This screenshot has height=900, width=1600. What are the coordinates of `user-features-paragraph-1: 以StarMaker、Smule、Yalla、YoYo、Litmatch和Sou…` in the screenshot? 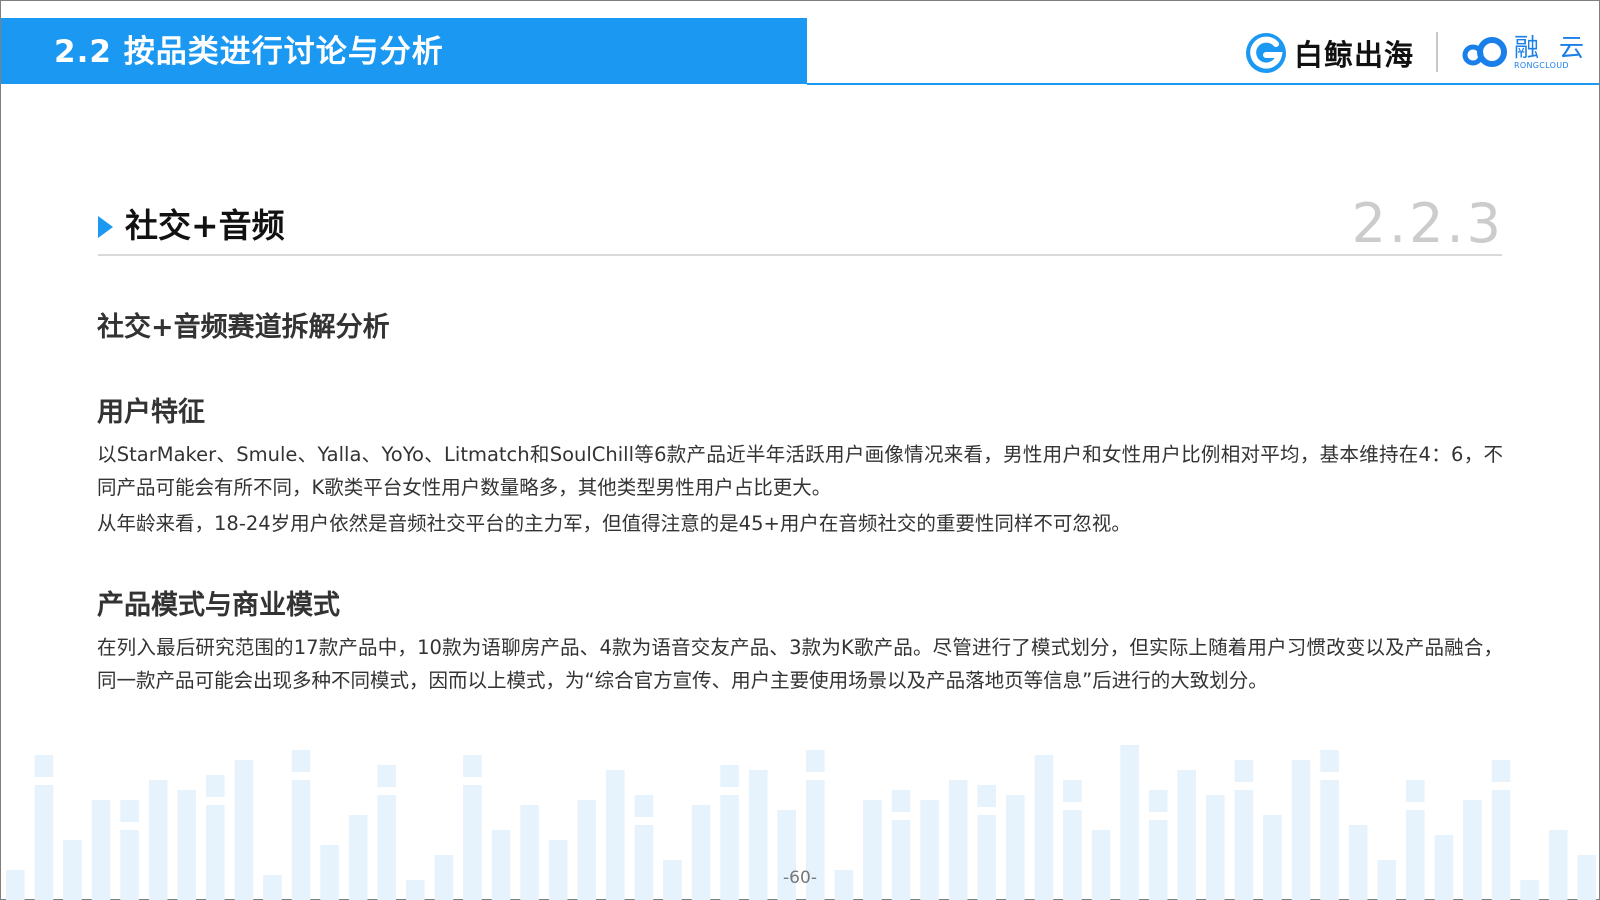 It's located at (800, 471).